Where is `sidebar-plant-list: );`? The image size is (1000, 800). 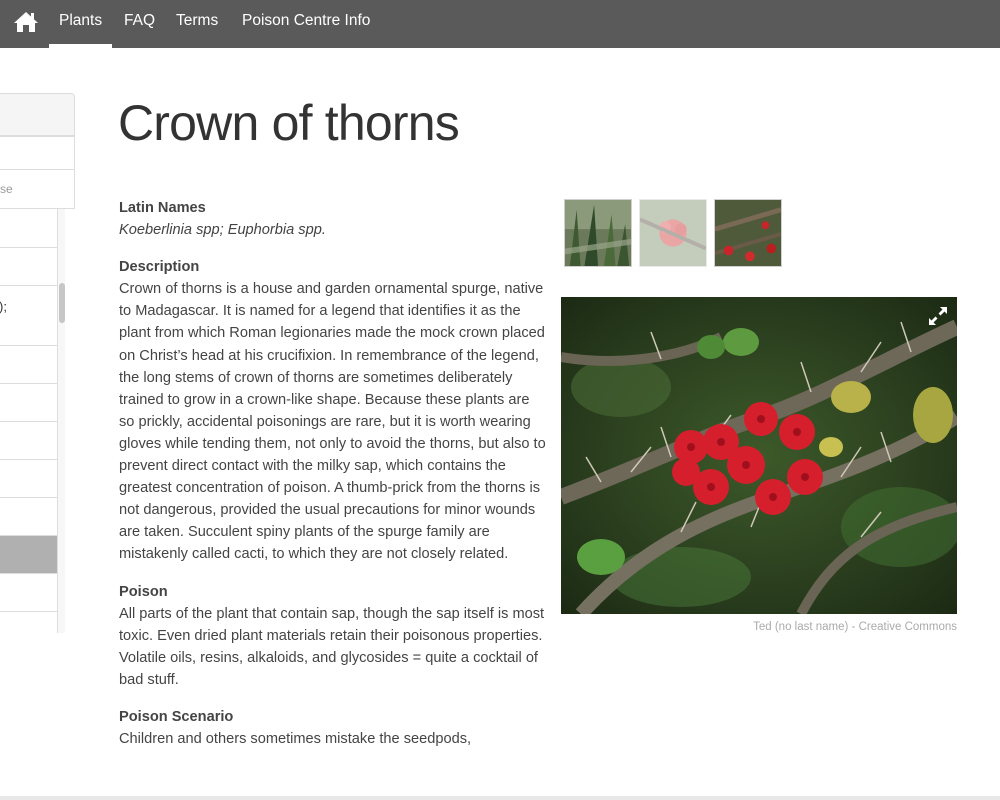
sidebar-plant-list: ); is located at coordinates (29, 421).